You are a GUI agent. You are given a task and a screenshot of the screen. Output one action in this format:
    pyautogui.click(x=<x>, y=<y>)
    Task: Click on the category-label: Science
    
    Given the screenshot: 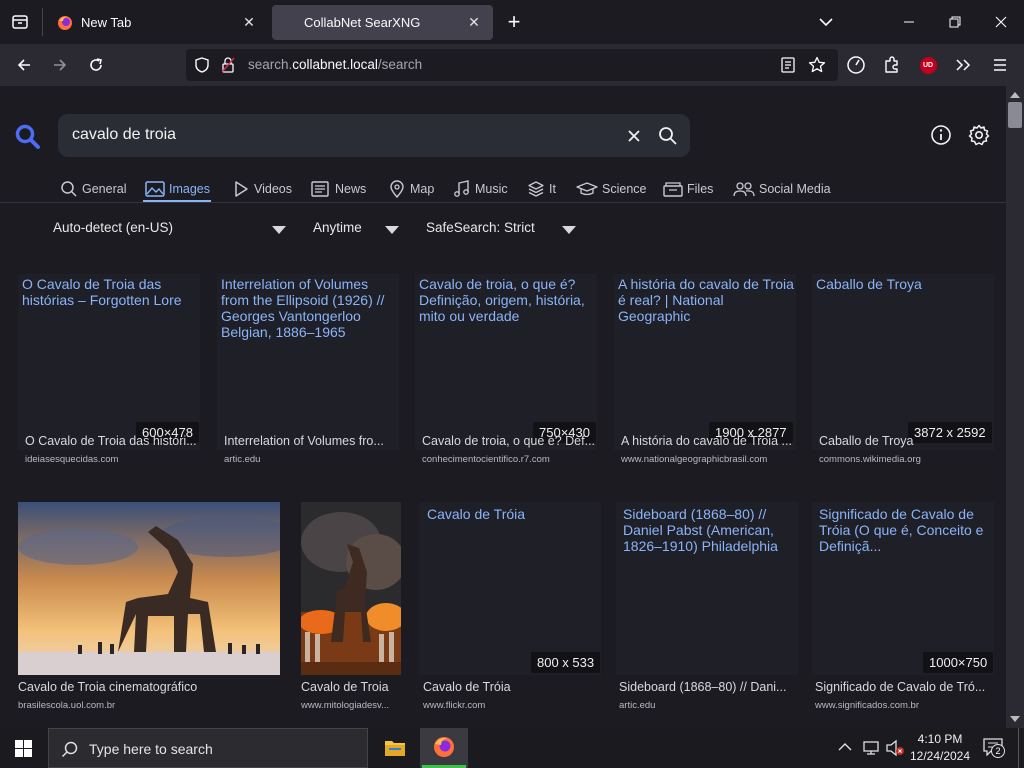 What is the action you would take?
    pyautogui.click(x=624, y=189)
    